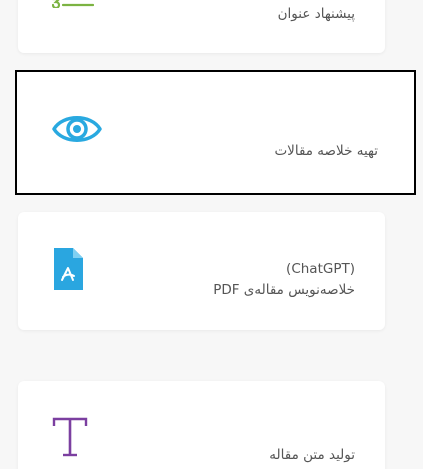 This screenshot has width=423, height=469. I want to click on card-label-line2: خلاصه‌نویس مقاله‌ی PDF, so click(284, 290).